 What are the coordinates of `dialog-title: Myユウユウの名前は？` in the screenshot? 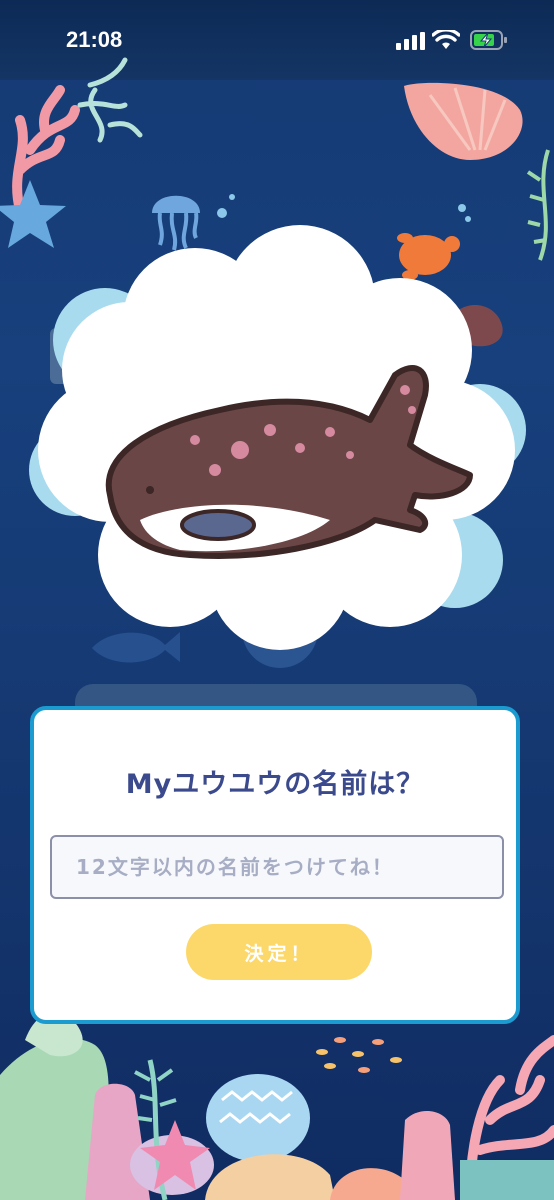 It's located at (275, 784).